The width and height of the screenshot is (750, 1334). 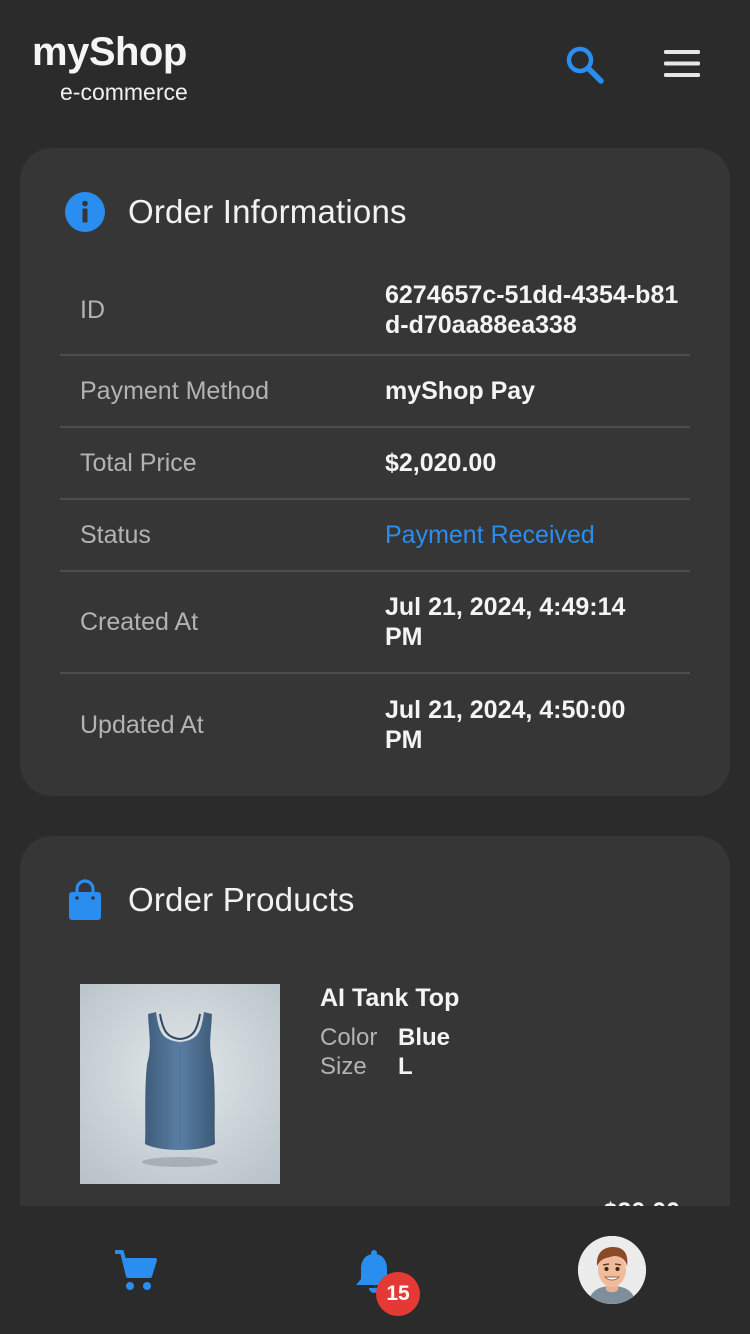 What do you see at coordinates (349, 1037) in the screenshot?
I see `color-label: Color` at bounding box center [349, 1037].